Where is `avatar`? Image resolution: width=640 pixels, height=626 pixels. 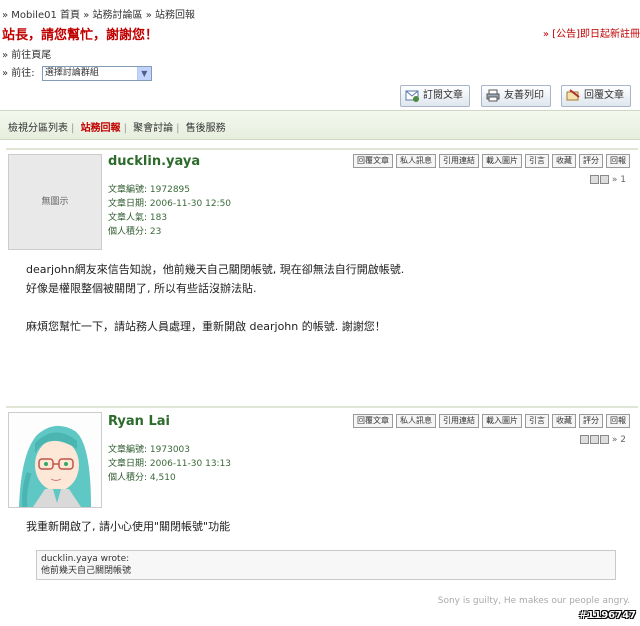 avatar is located at coordinates (55, 460).